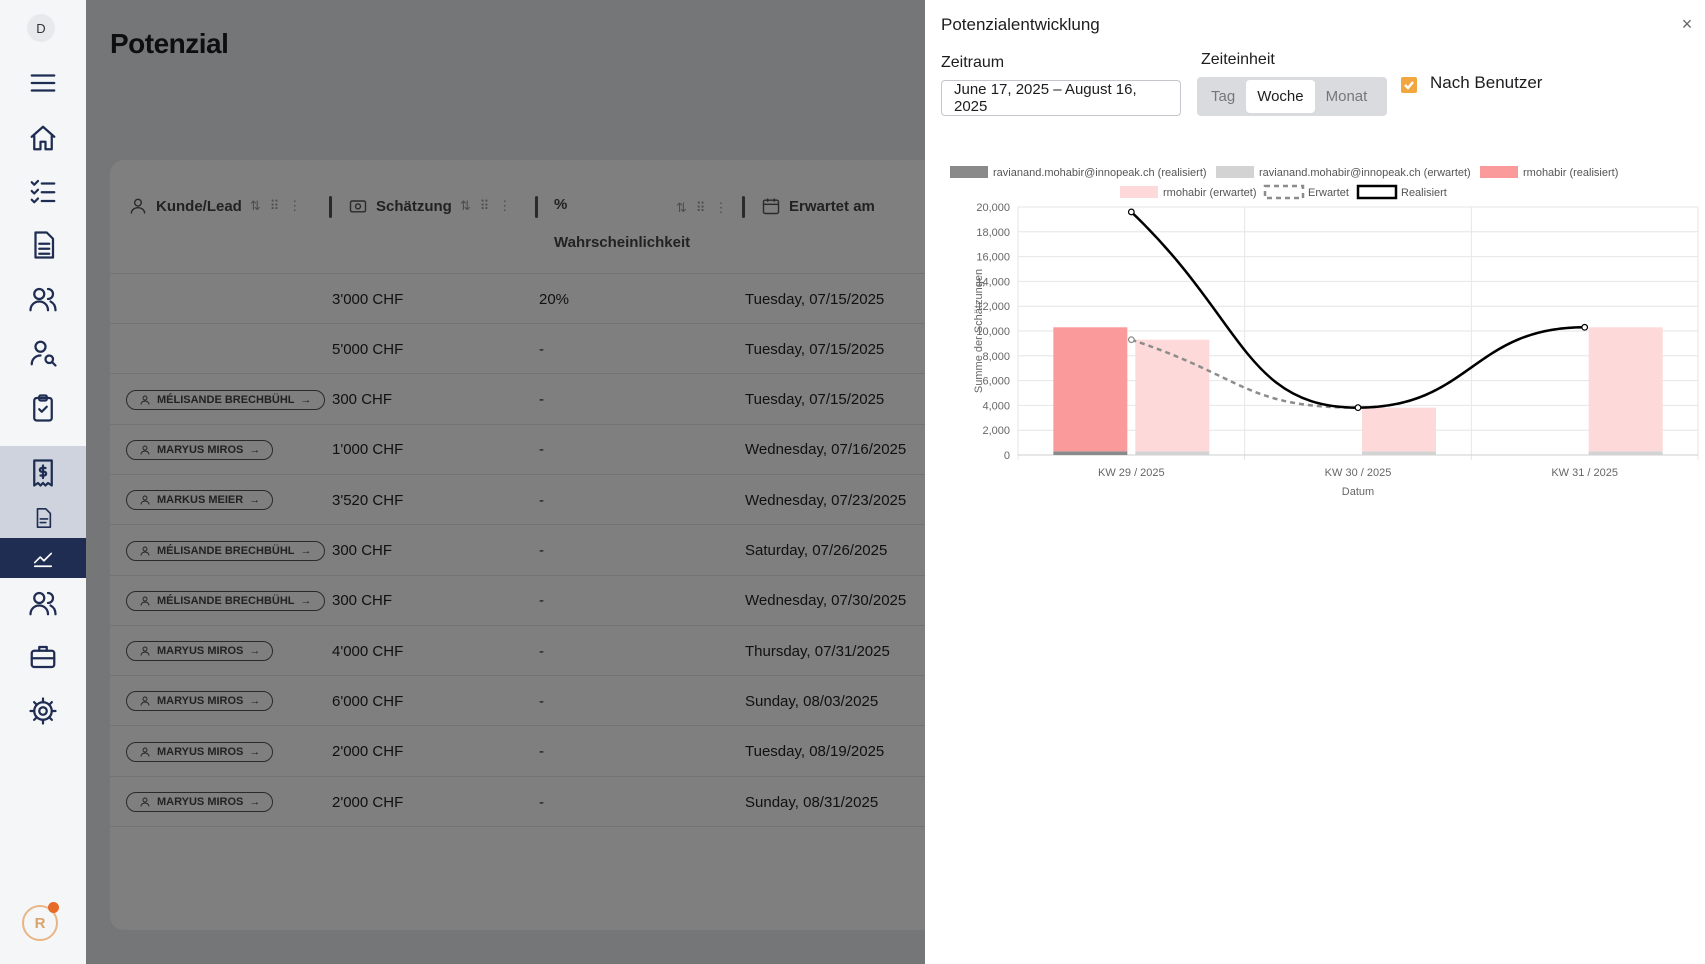 The image size is (1705, 964). What do you see at coordinates (1280, 96) in the screenshot?
I see `time-unit-week: Woche` at bounding box center [1280, 96].